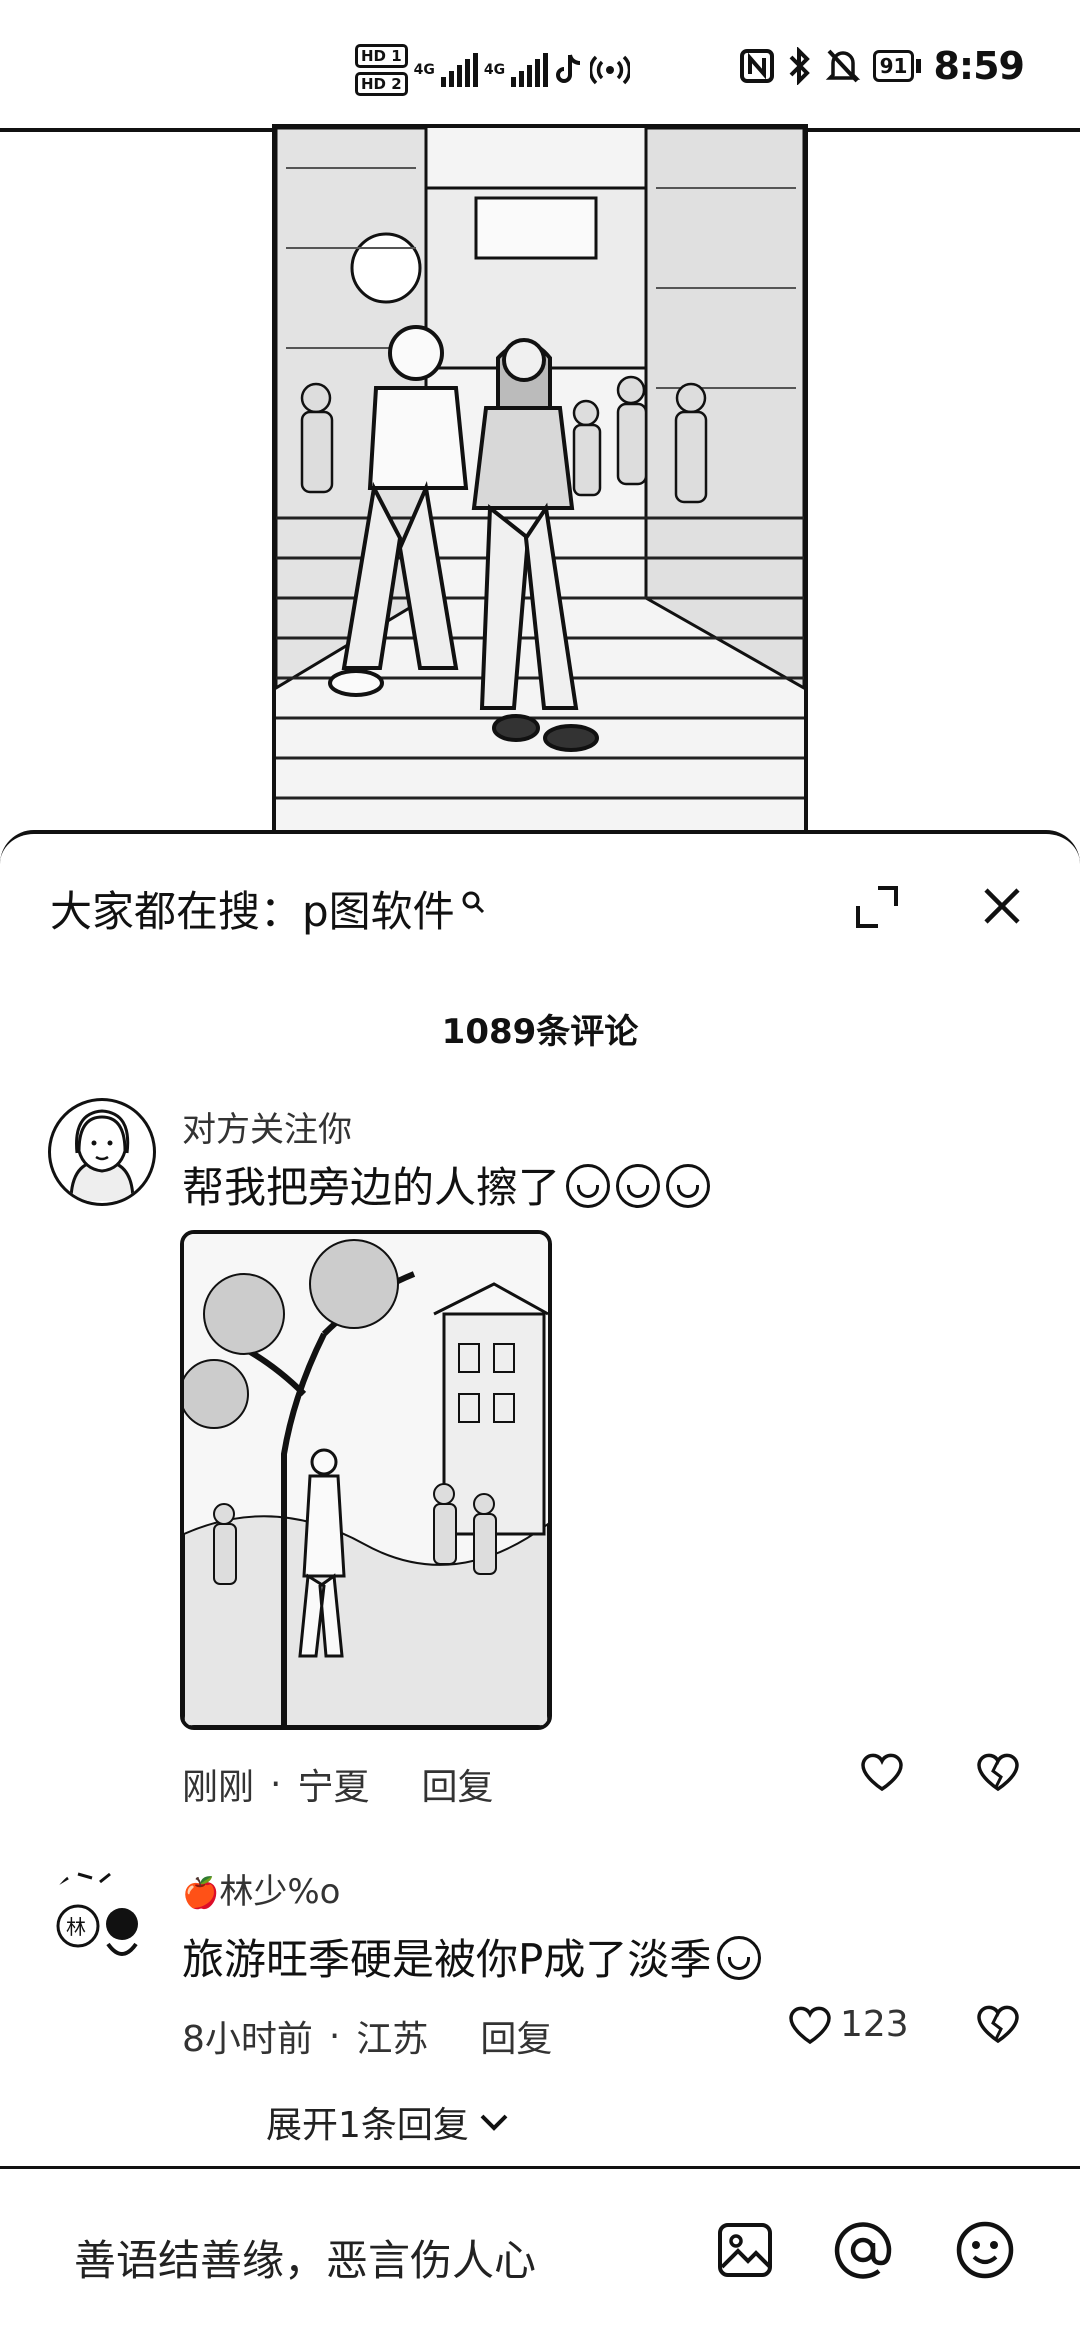 The width and height of the screenshot is (1080, 2340). I want to click on mute-icon, so click(842, 66).